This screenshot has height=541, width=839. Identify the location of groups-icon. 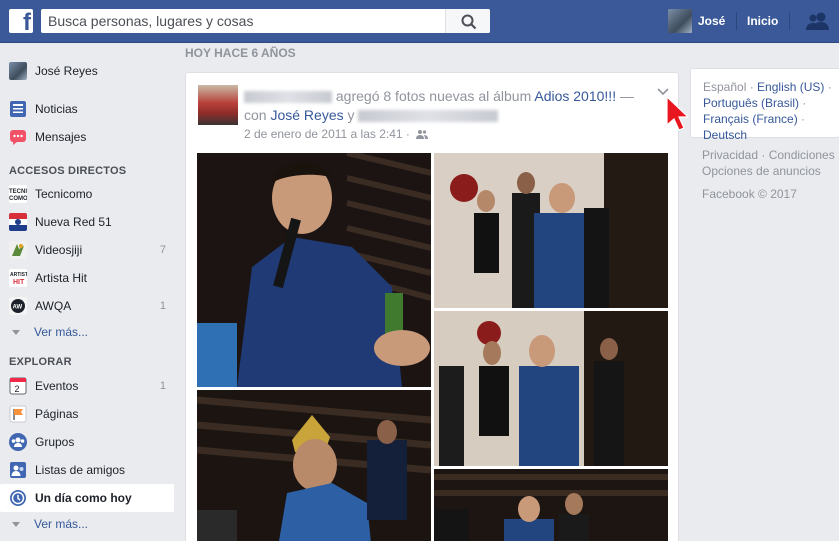
(18, 442).